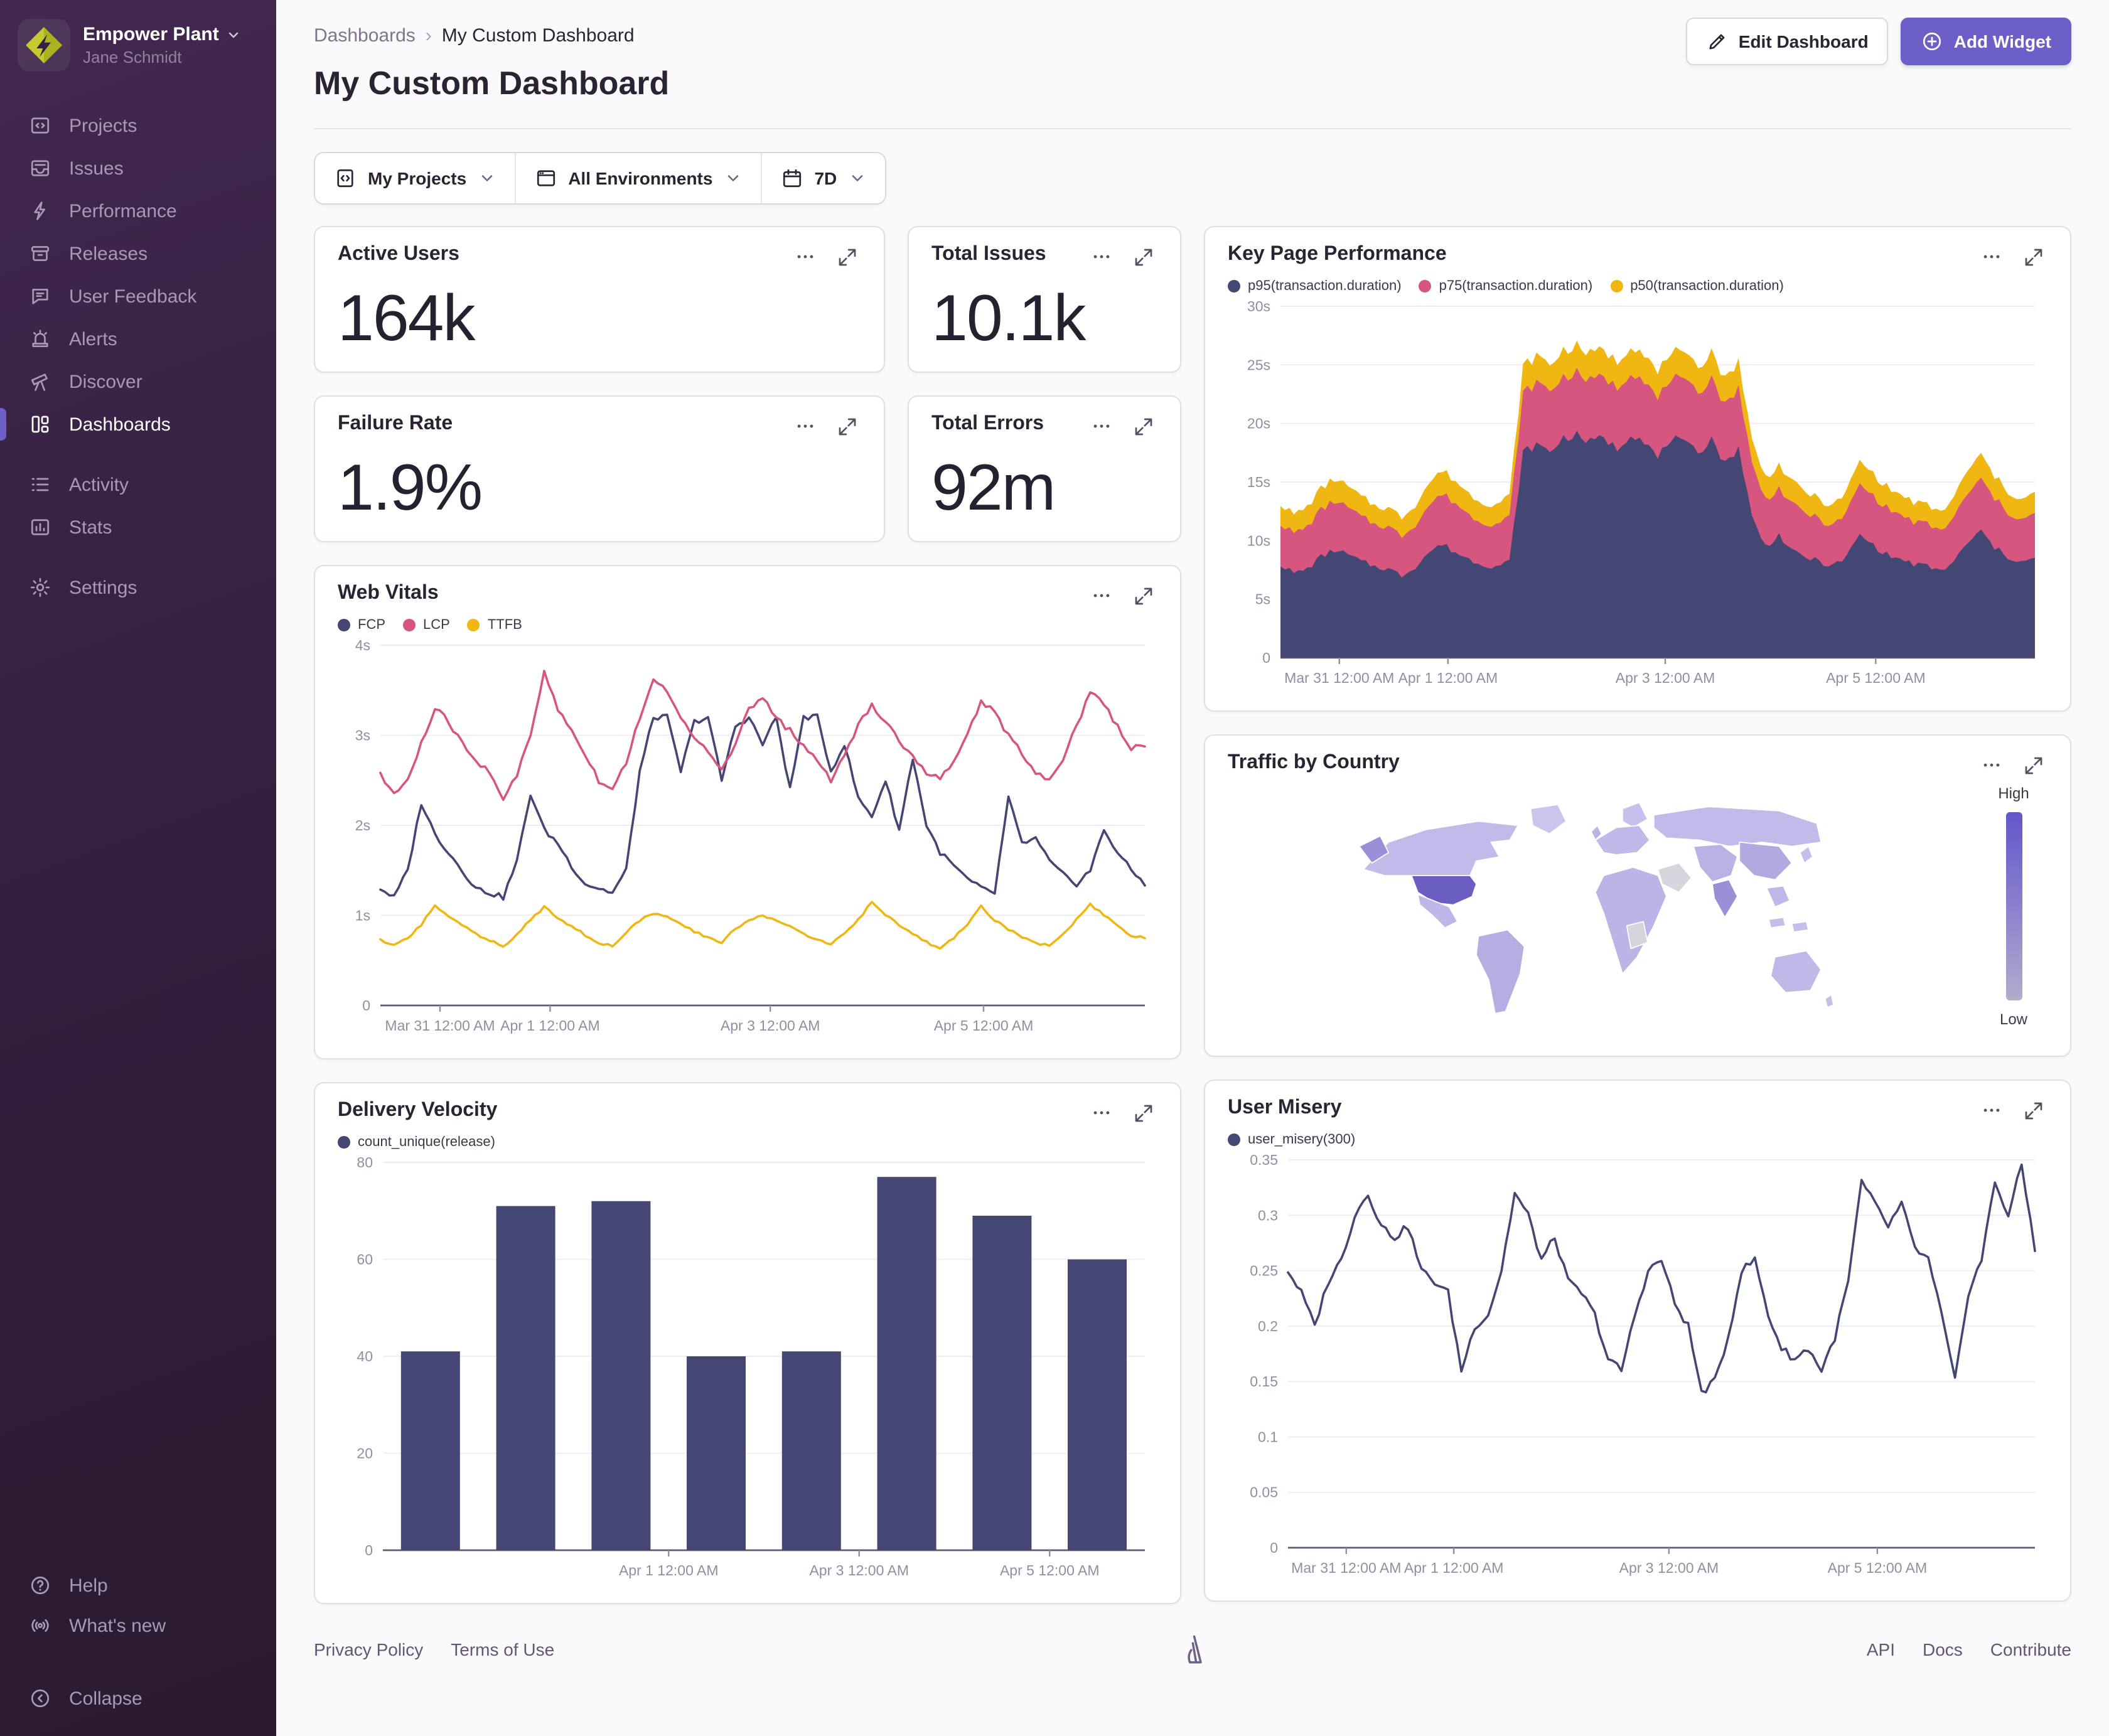 This screenshot has height=1736, width=2109. What do you see at coordinates (1258, 306) in the screenshot?
I see `svg-text: 30s` at bounding box center [1258, 306].